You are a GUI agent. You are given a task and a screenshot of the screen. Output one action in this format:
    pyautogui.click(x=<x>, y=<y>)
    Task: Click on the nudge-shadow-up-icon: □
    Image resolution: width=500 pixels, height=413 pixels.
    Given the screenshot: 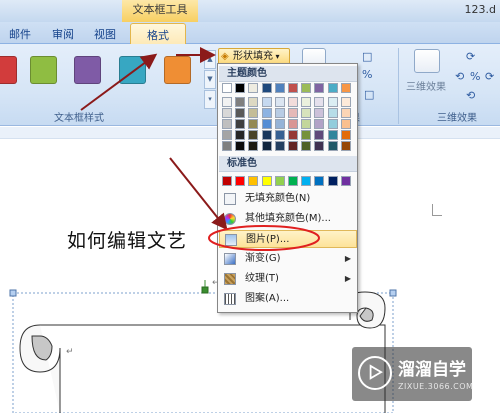 What is the action you would take?
    pyautogui.click(x=367, y=56)
    